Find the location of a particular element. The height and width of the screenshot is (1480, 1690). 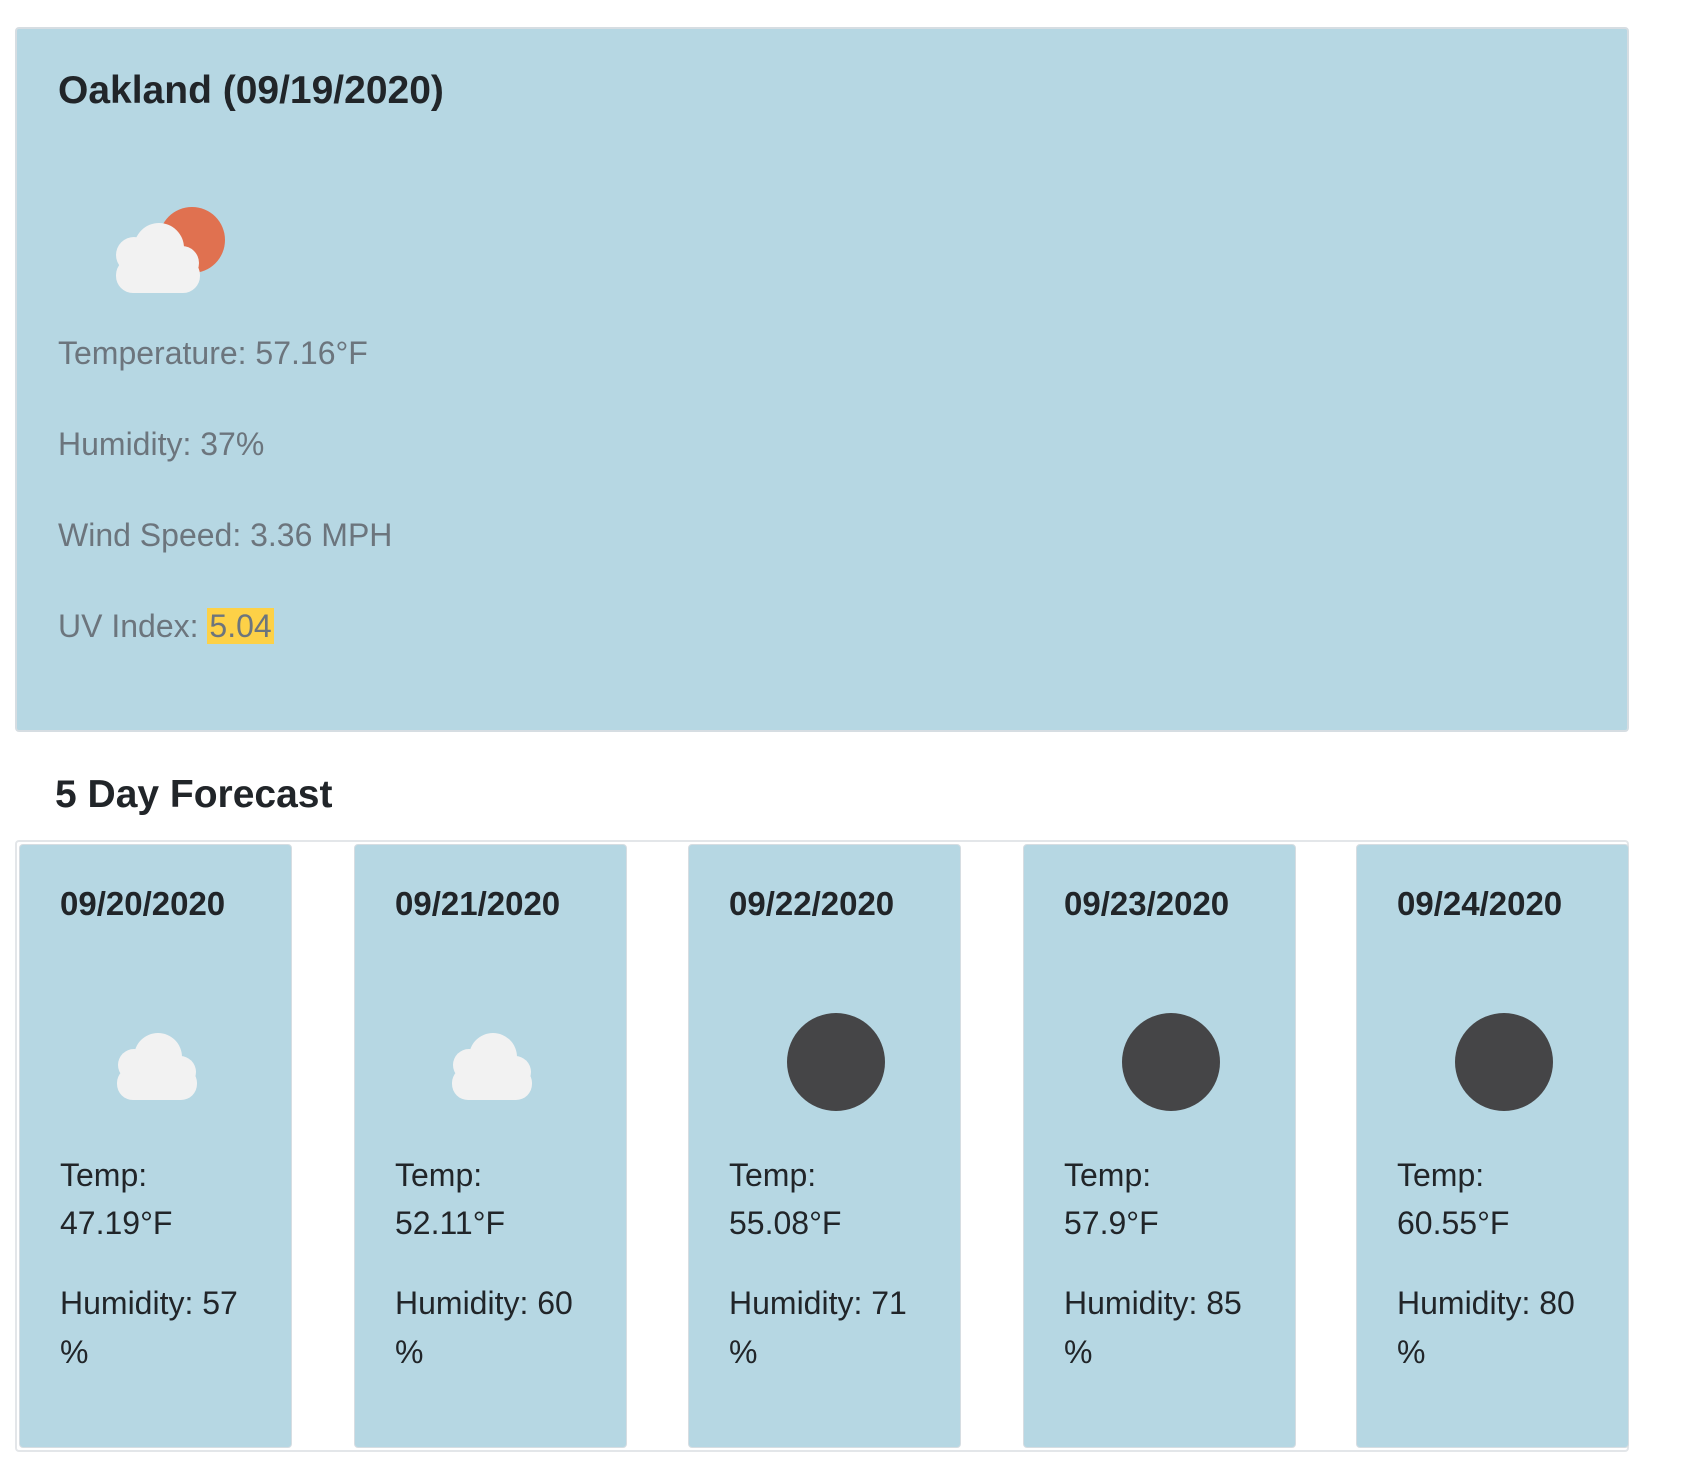

forecast-temp-value: 55.08°F is located at coordinates (785, 1223).